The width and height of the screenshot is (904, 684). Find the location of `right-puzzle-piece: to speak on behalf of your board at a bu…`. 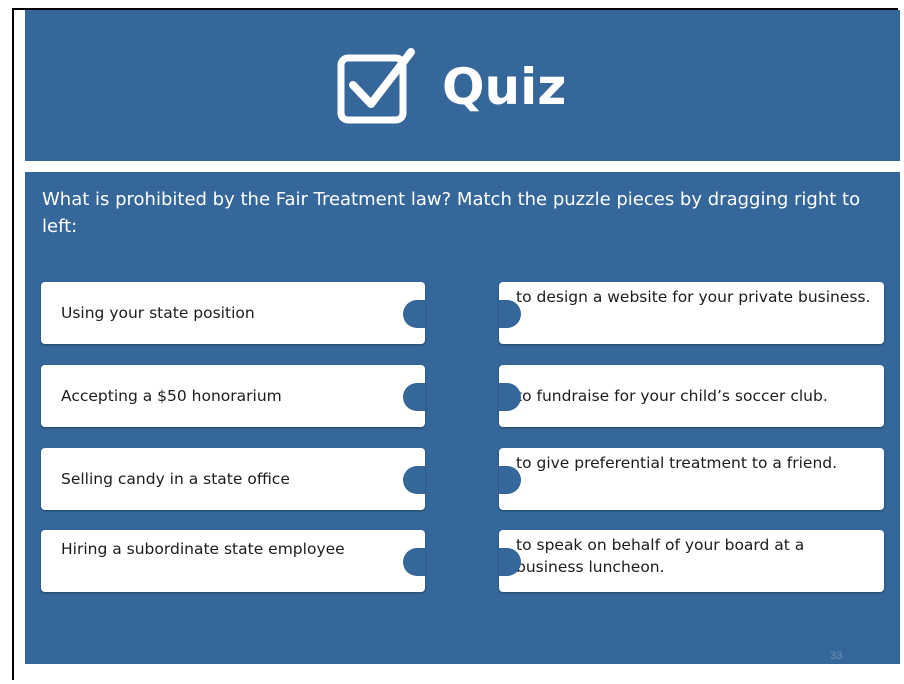

right-puzzle-piece: to speak on behalf of your board at a bu… is located at coordinates (691, 561).